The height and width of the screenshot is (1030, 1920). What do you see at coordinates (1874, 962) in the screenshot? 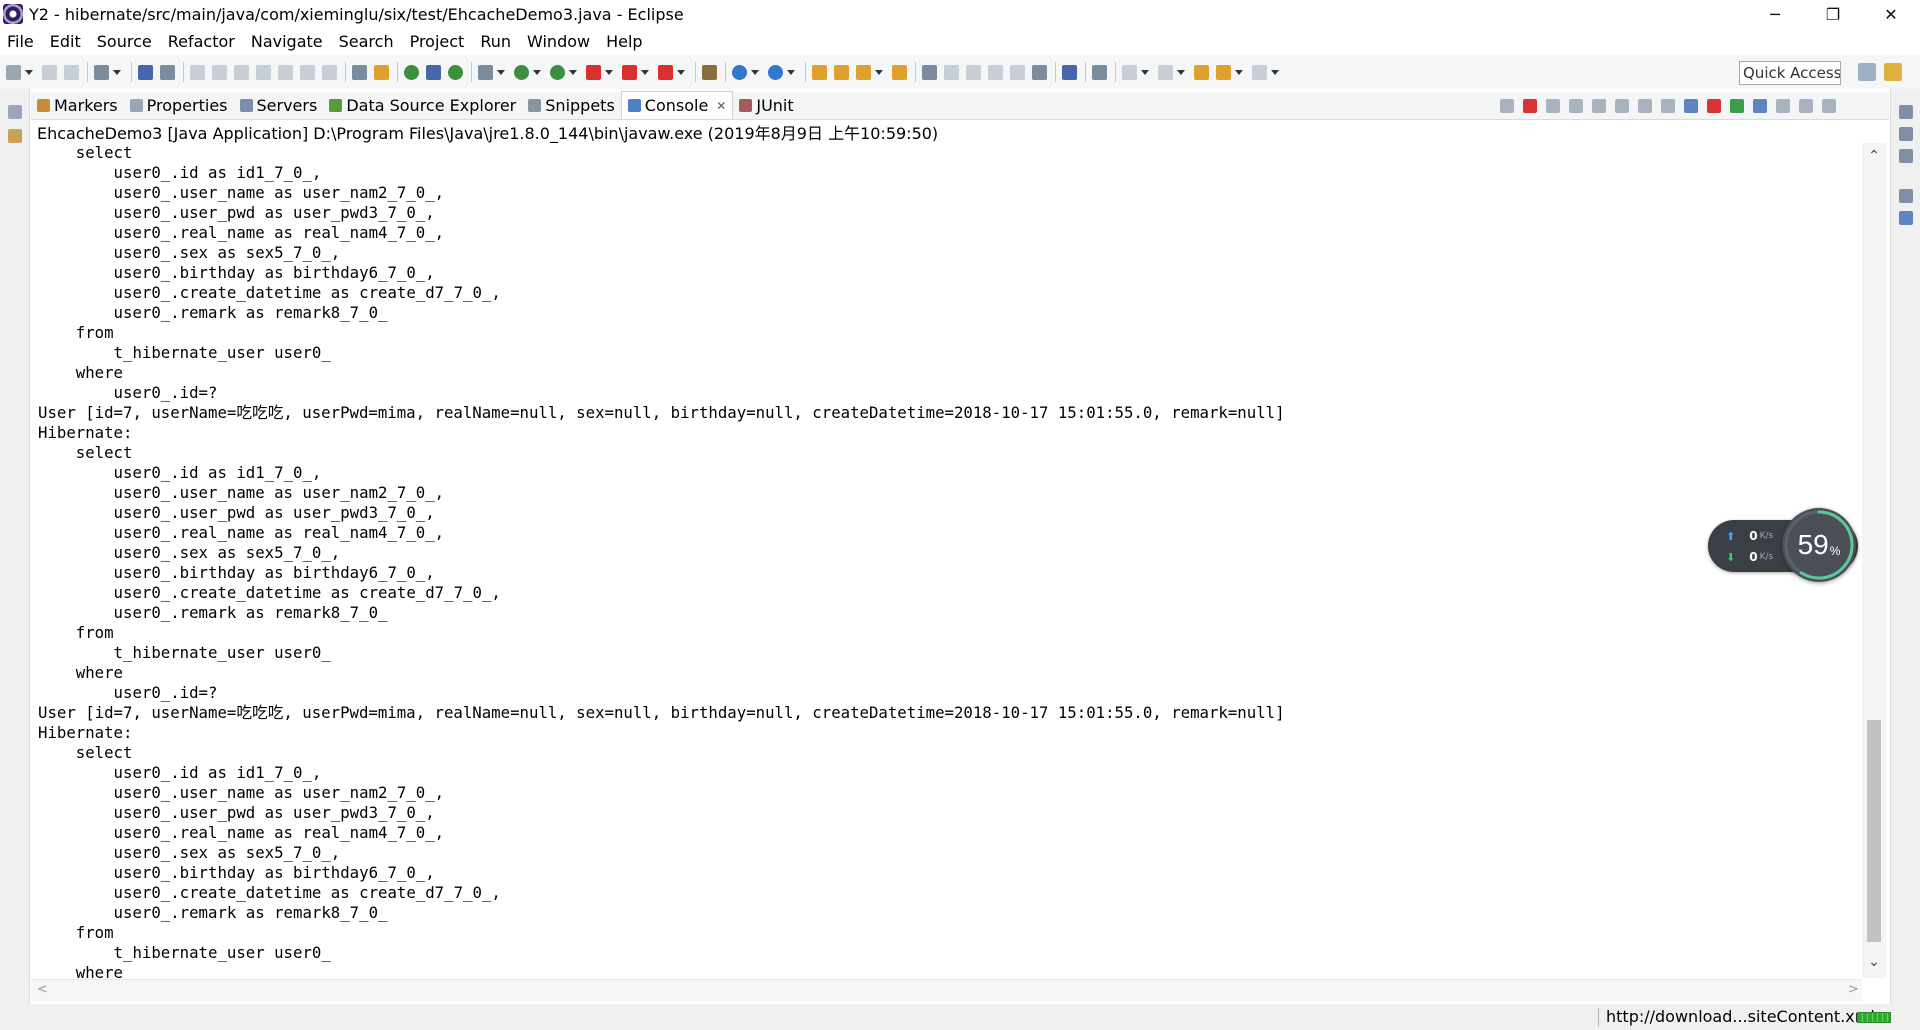
I see `scroll-down-icon: ⌄` at bounding box center [1874, 962].